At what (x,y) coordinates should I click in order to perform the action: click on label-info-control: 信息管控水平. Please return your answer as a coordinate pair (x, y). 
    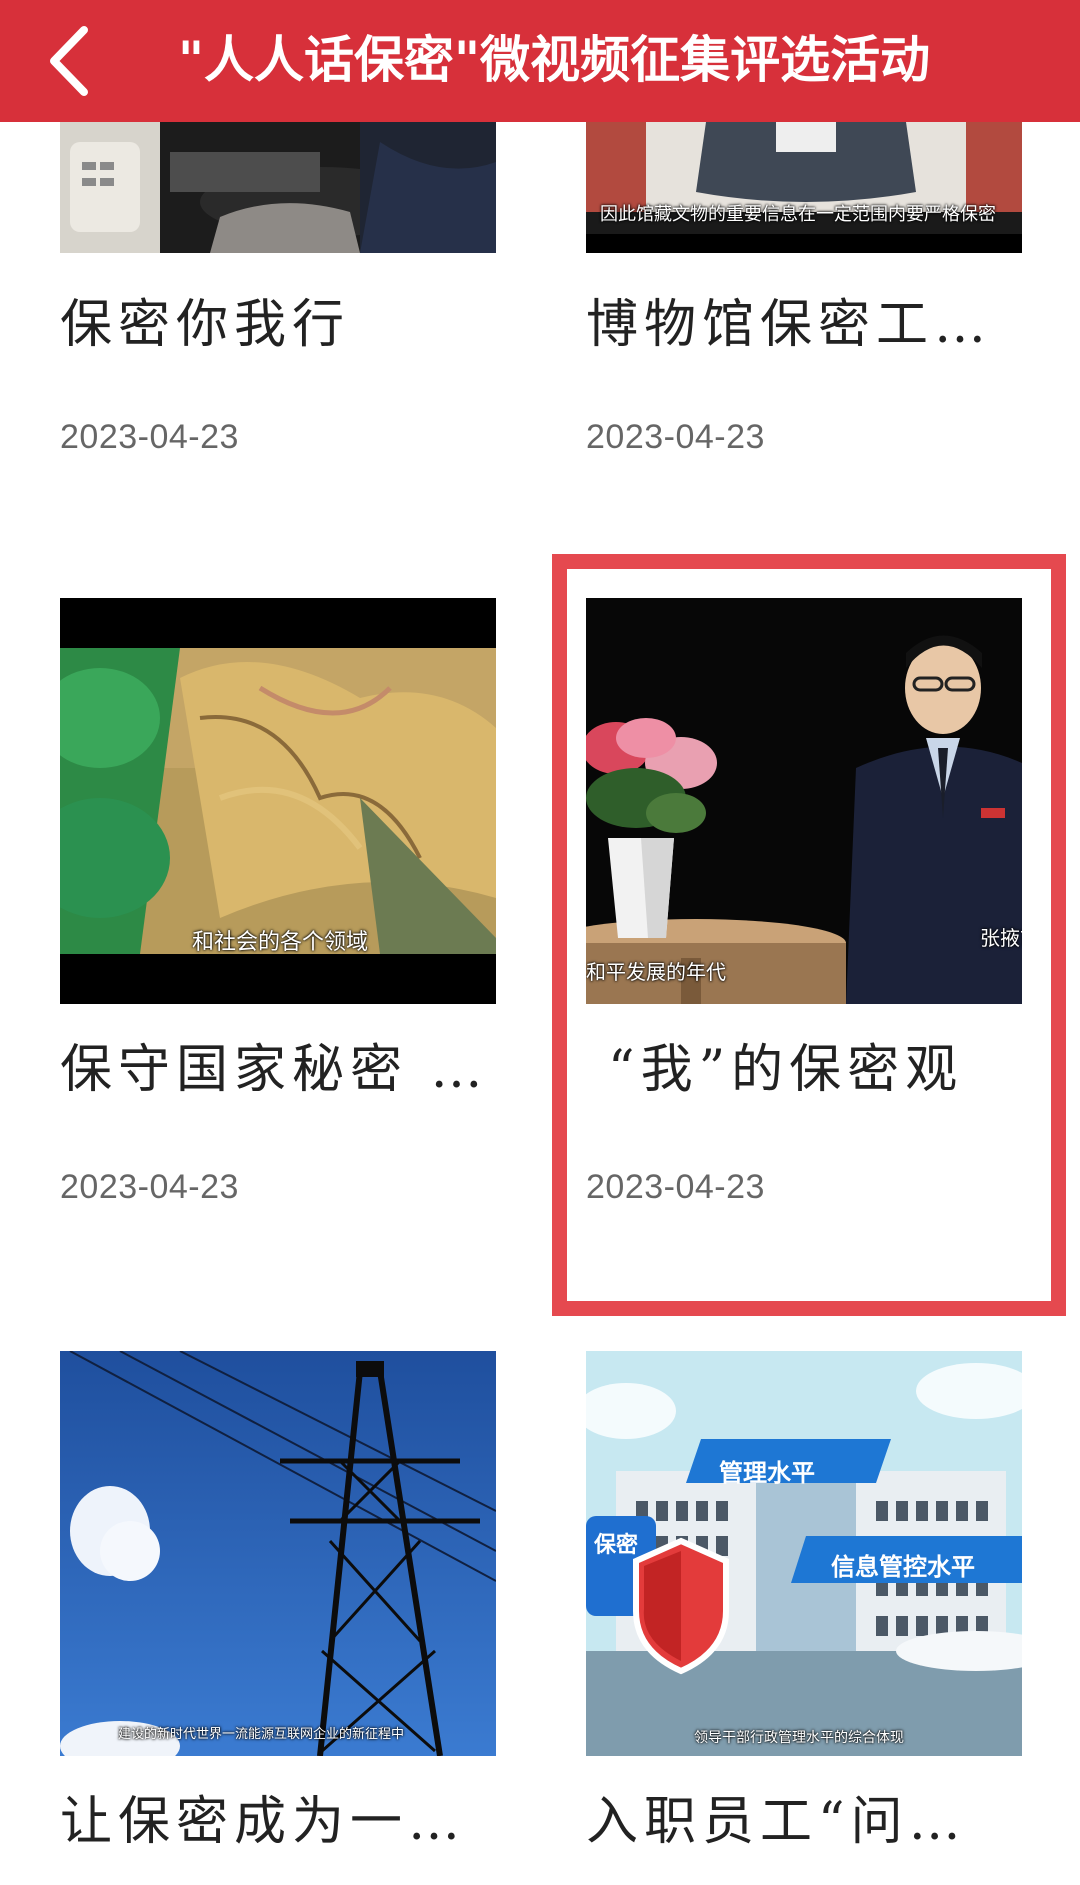
    Looking at the image, I should click on (903, 1567).